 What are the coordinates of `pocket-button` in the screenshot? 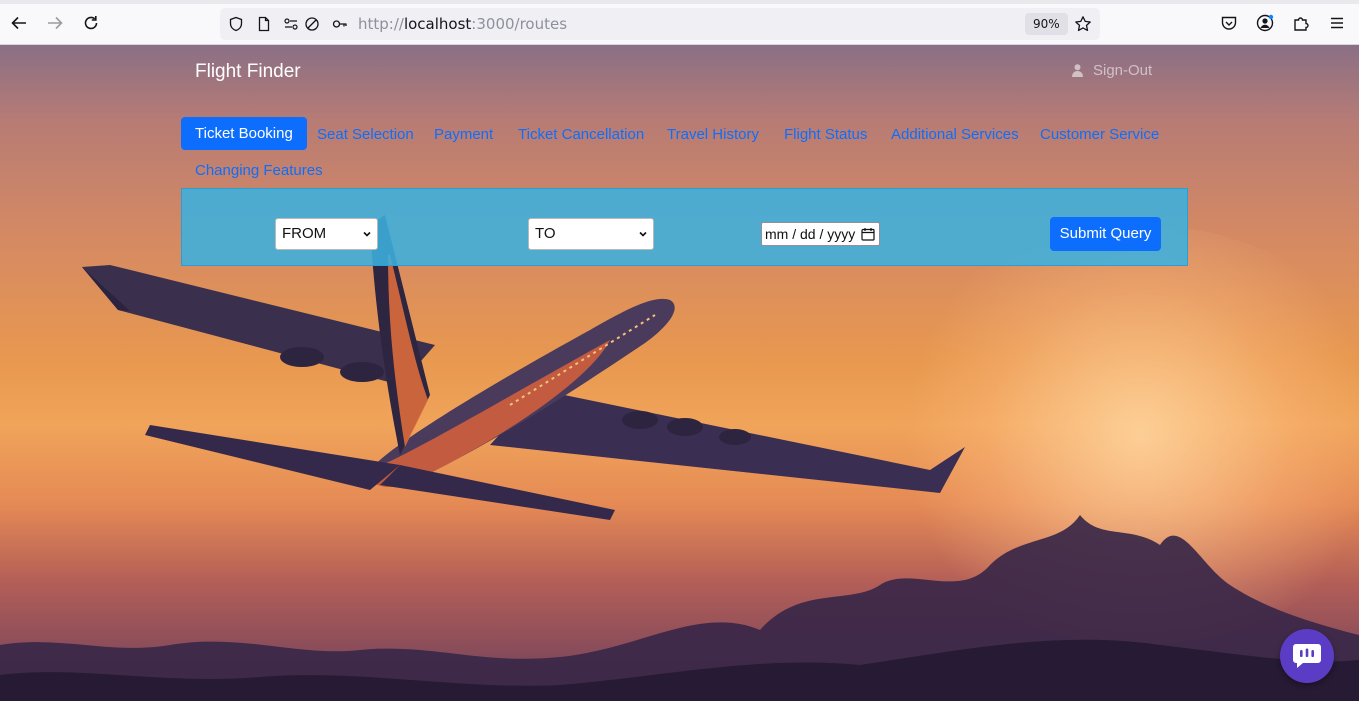 It's located at (1229, 23).